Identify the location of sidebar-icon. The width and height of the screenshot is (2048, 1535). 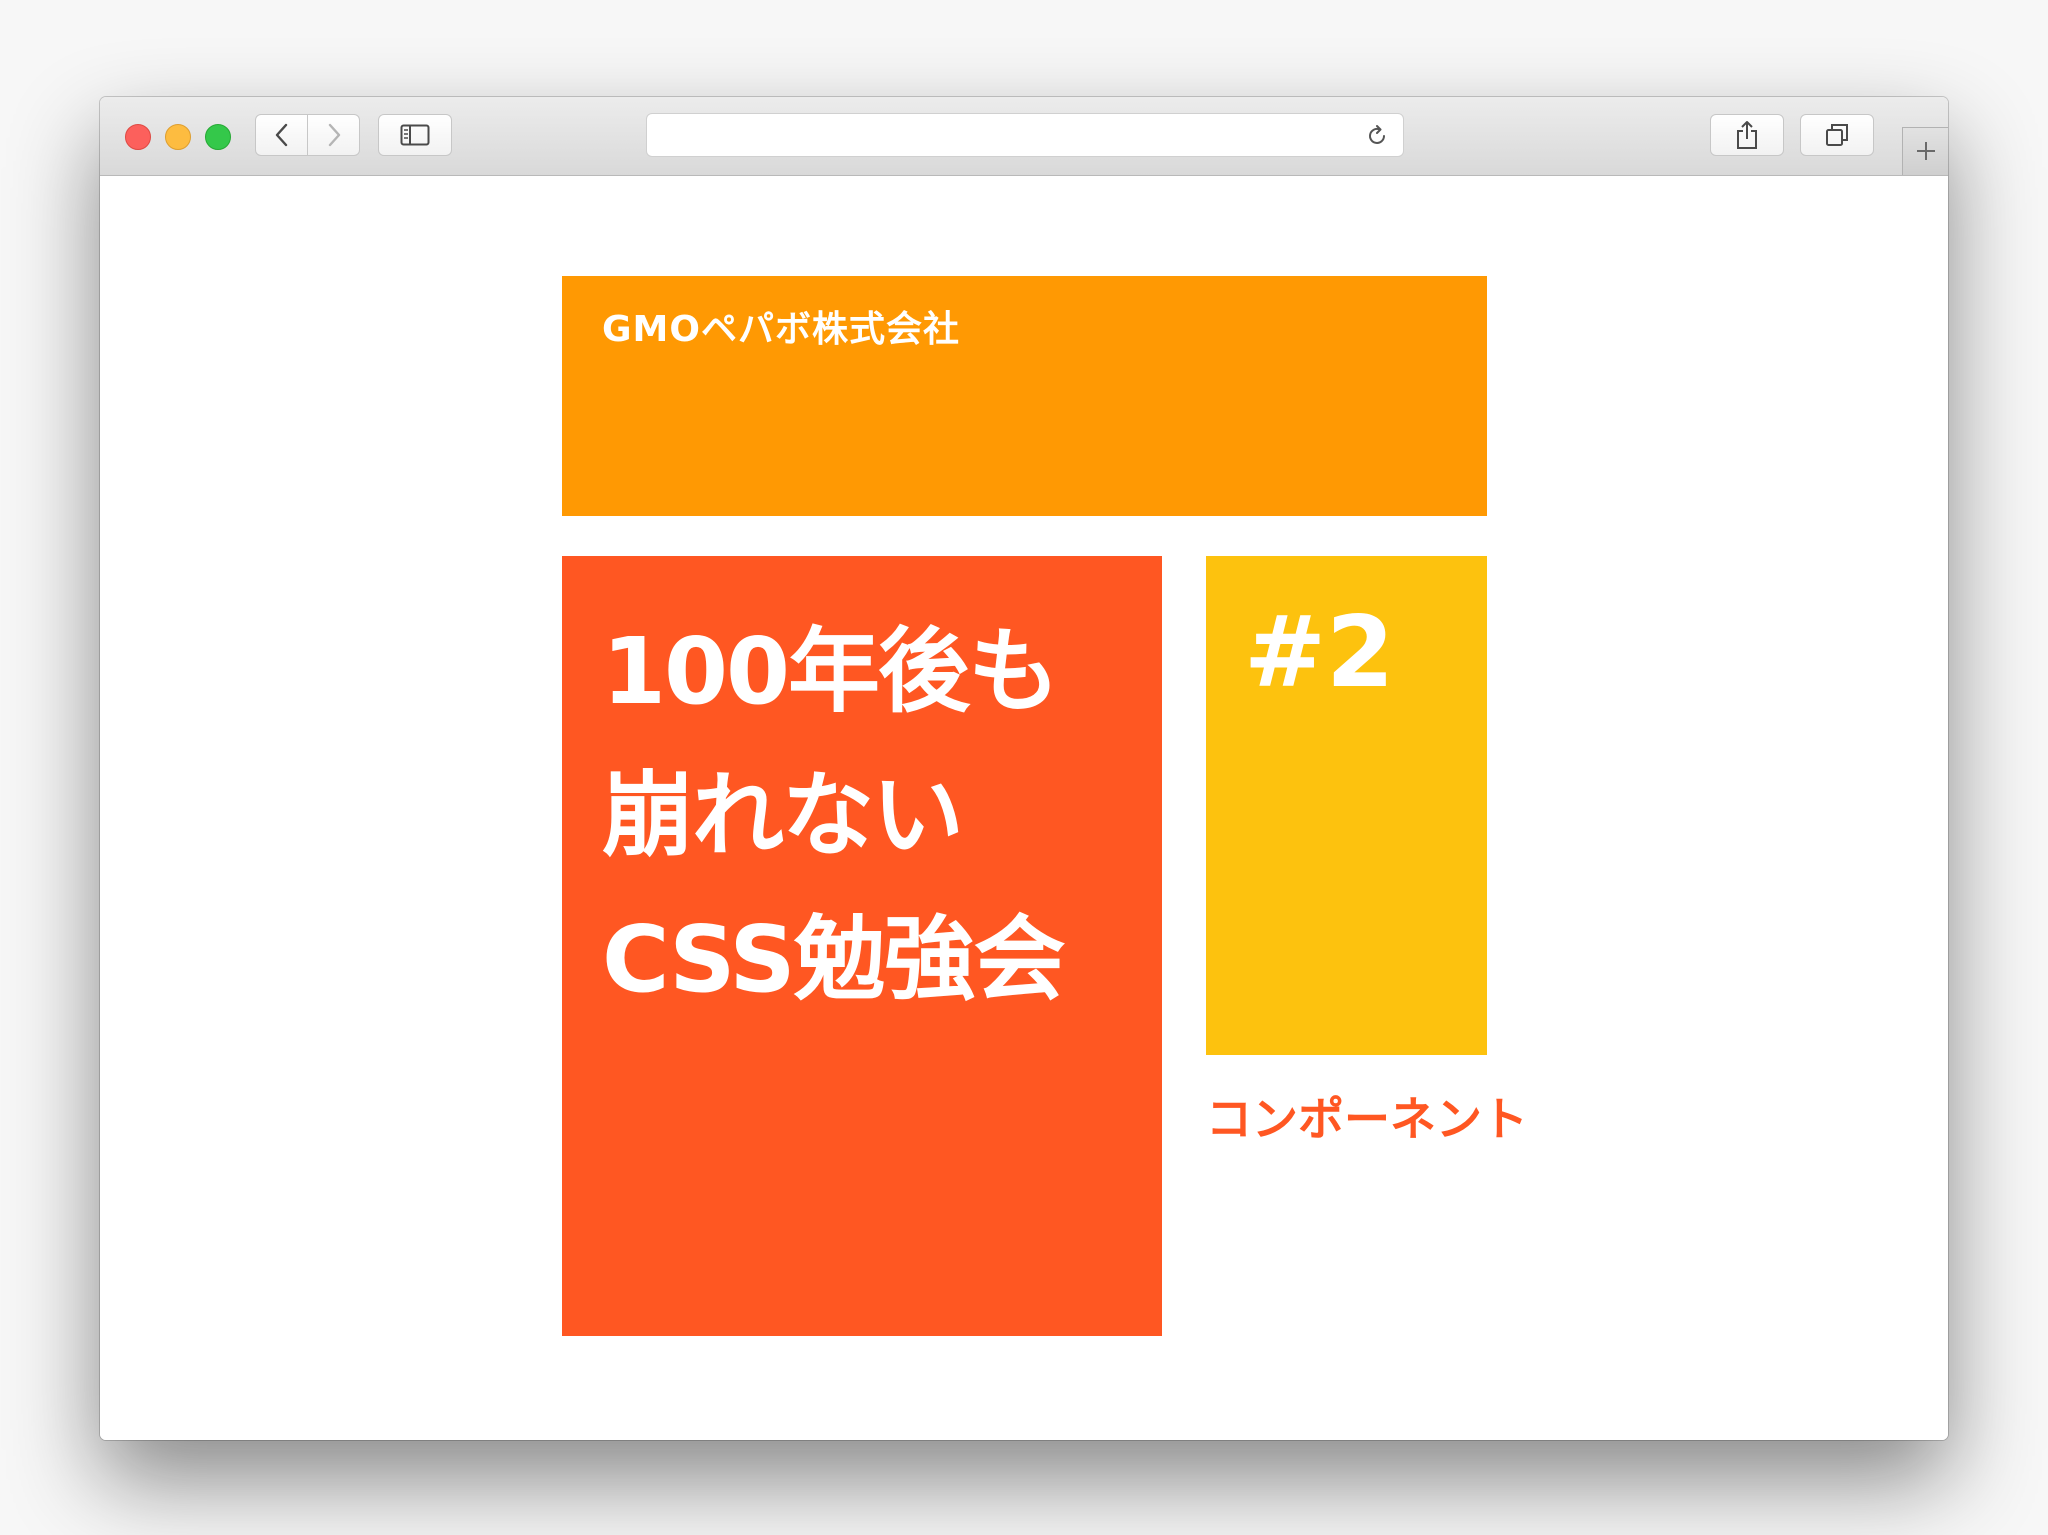
(415, 135).